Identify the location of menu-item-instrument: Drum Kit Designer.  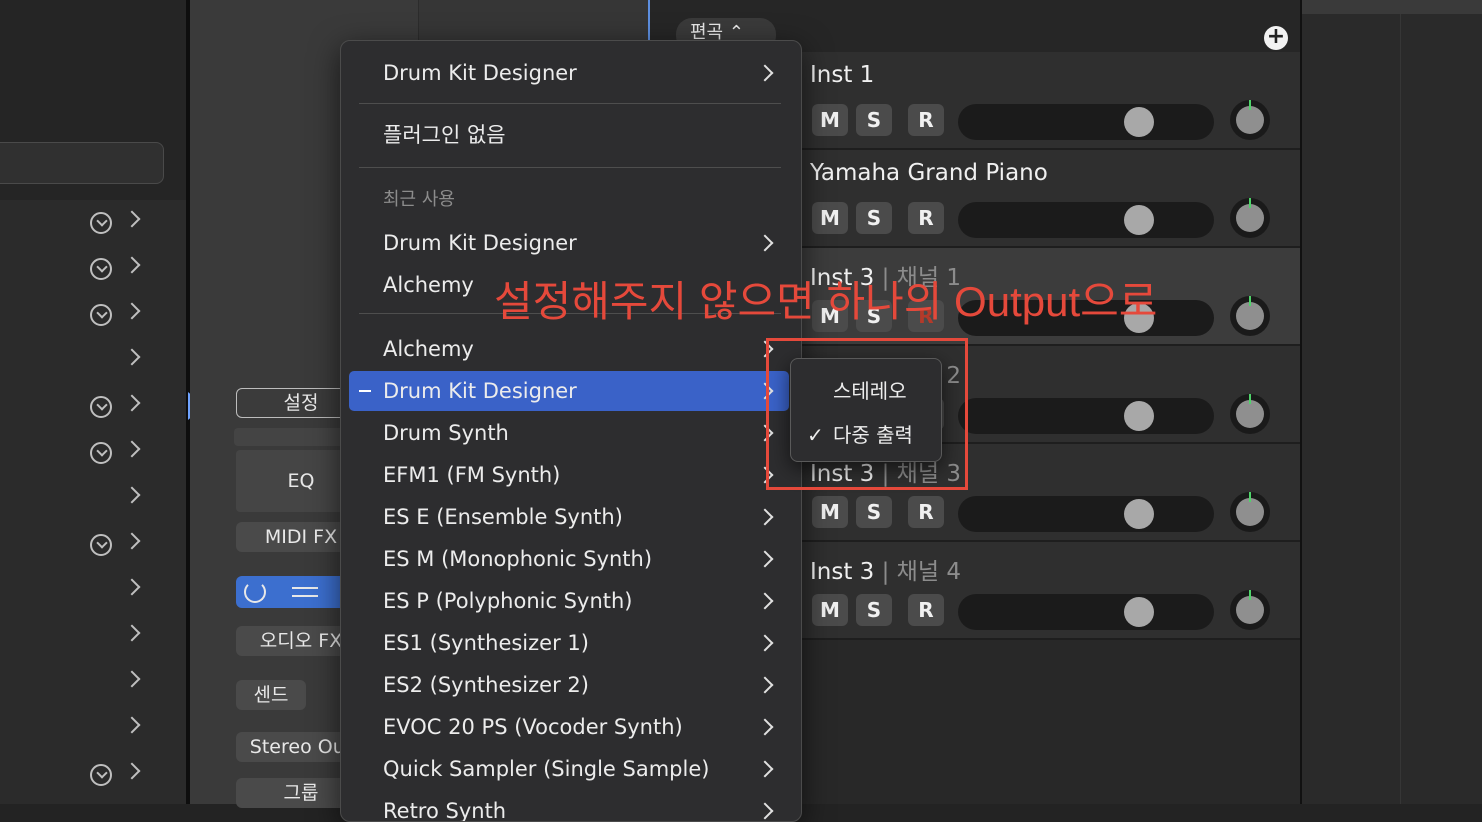
(569, 391).